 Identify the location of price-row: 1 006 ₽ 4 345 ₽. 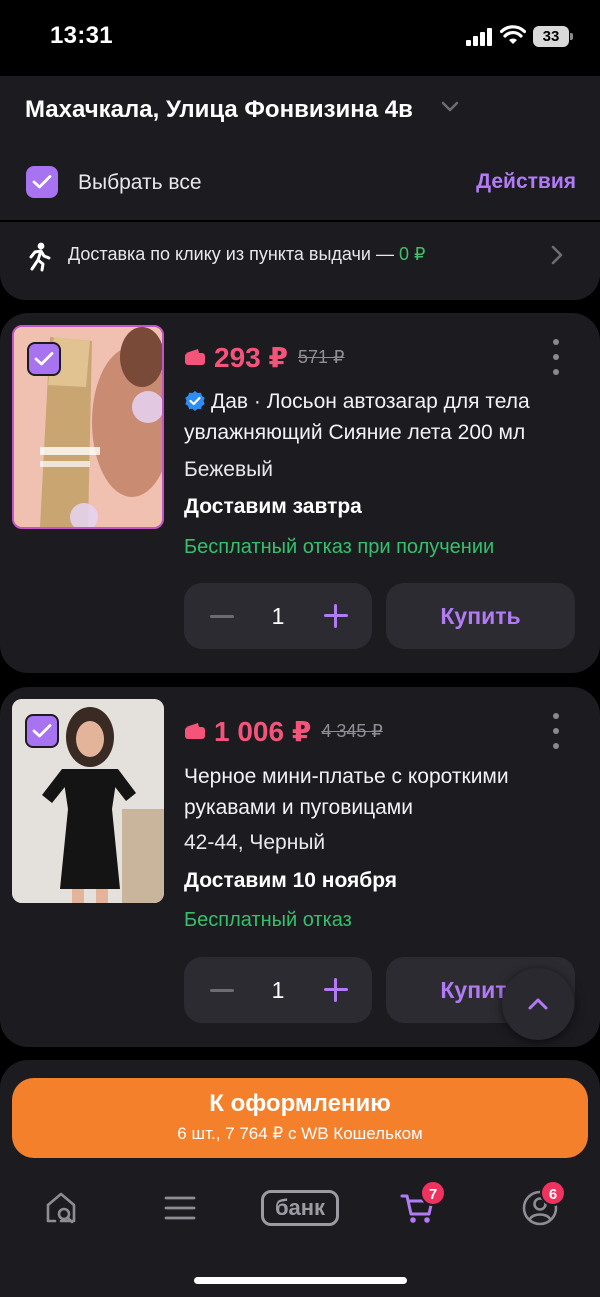
(283, 731).